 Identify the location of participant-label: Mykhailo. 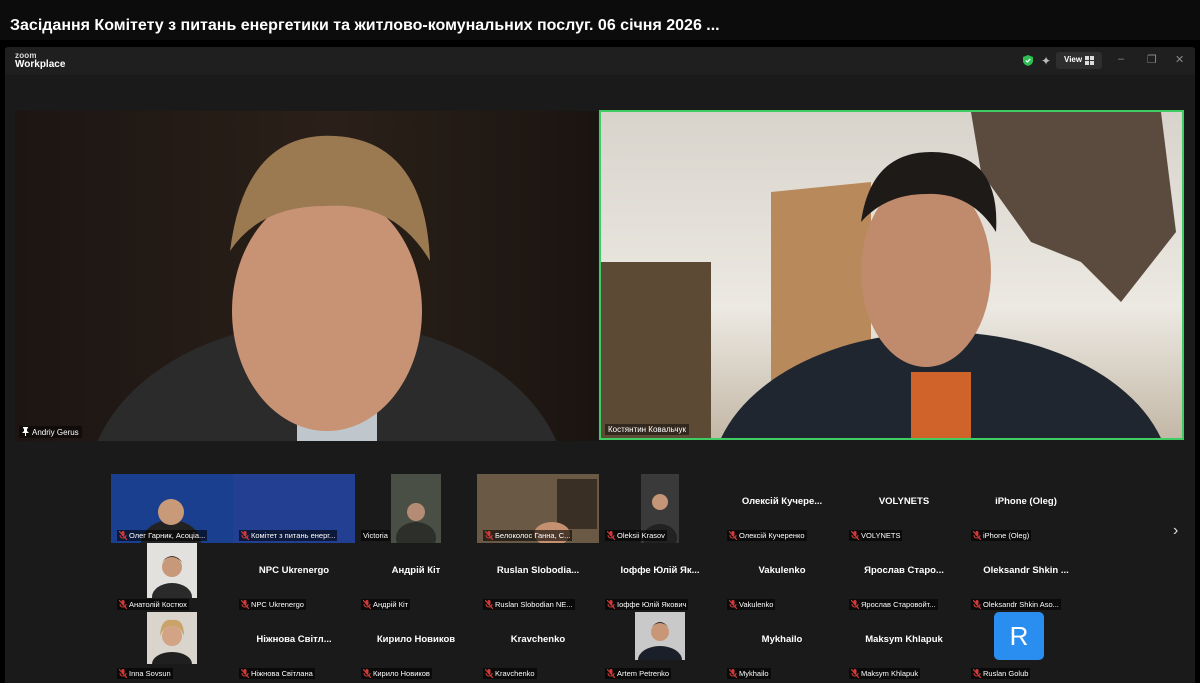
(749, 673).